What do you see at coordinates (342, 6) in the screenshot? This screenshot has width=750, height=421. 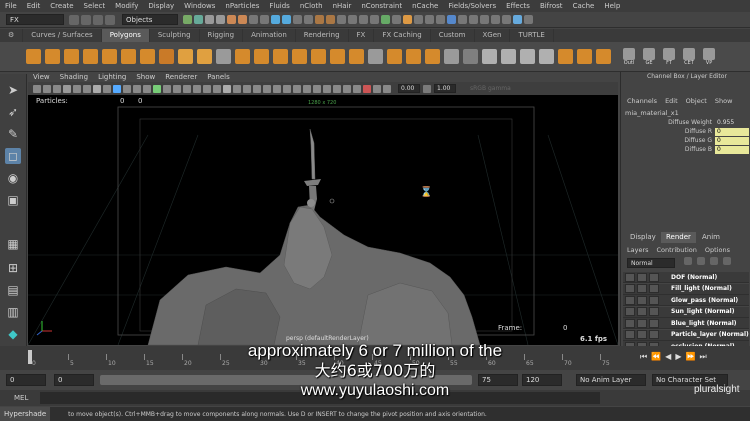 I see `menu-nhair: nHair` at bounding box center [342, 6].